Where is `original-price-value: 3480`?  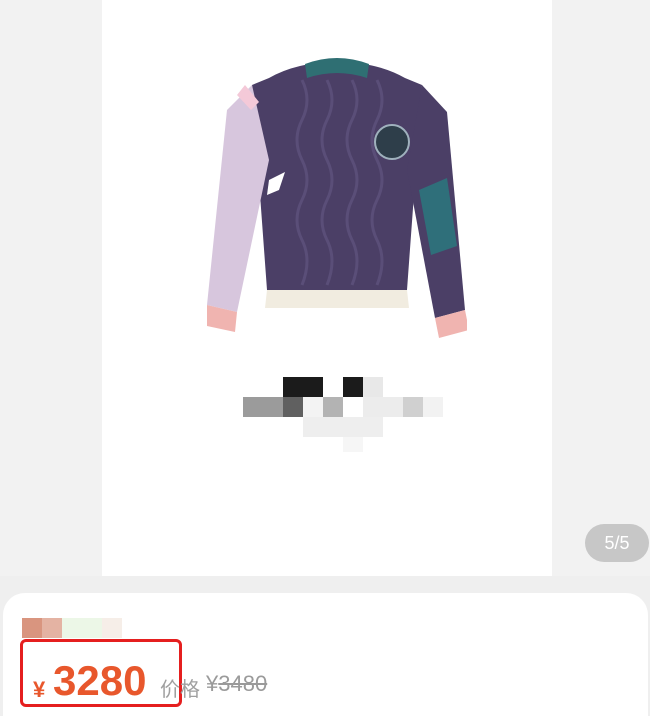 original-price-value: 3480 is located at coordinates (243, 683).